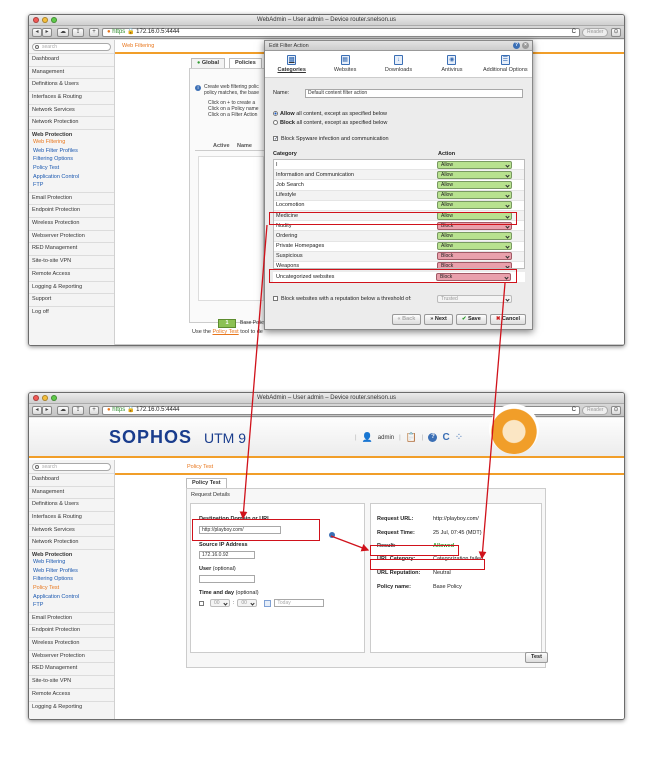 This screenshot has width=654, height=768. I want to click on arrow-destination-to-result, so click(350, 543).